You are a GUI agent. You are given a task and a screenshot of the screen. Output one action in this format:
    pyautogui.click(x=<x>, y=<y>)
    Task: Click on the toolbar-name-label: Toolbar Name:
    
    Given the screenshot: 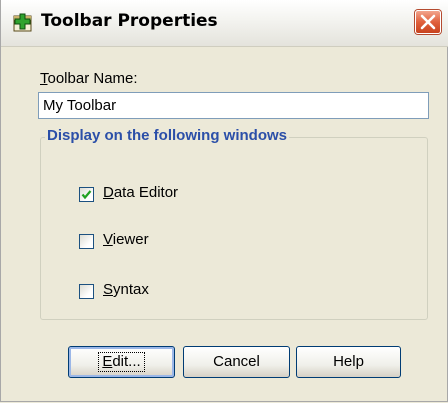 What is the action you would take?
    pyautogui.click(x=89, y=78)
    